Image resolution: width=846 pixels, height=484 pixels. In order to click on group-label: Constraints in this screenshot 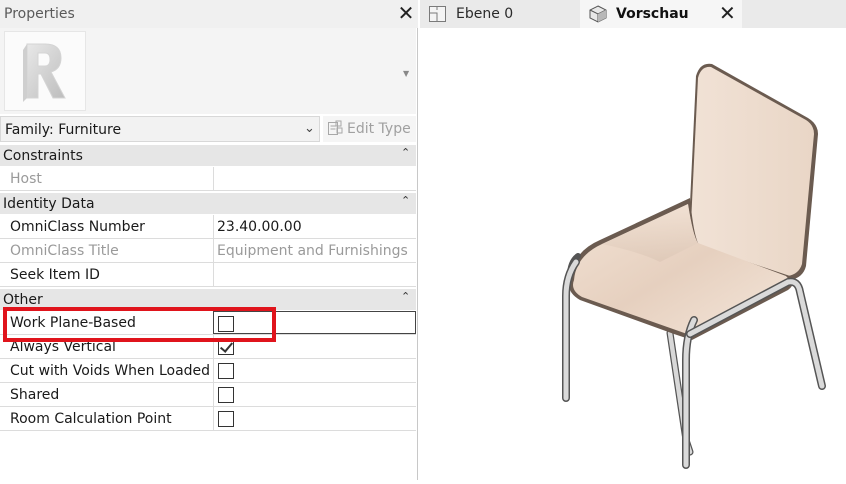, I will do `click(43, 156)`.